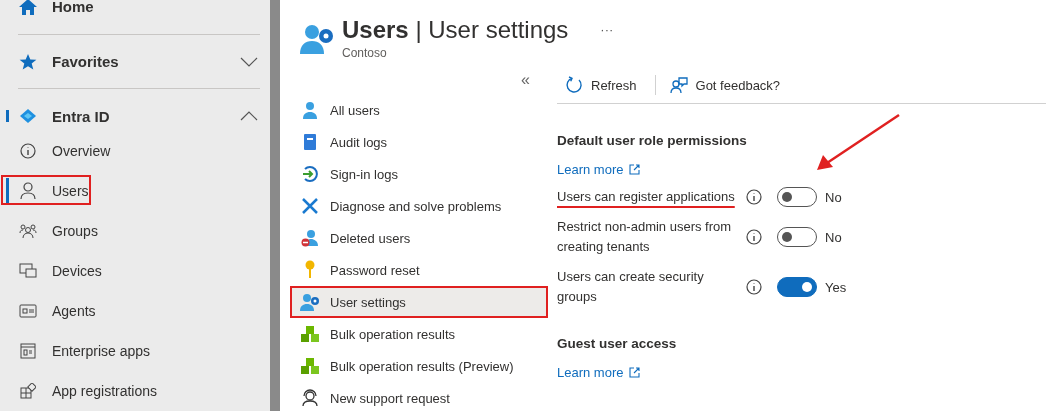 The height and width of the screenshot is (411, 1046). Describe the element at coordinates (419, 110) in the screenshot. I see `menu-item: All users` at that location.